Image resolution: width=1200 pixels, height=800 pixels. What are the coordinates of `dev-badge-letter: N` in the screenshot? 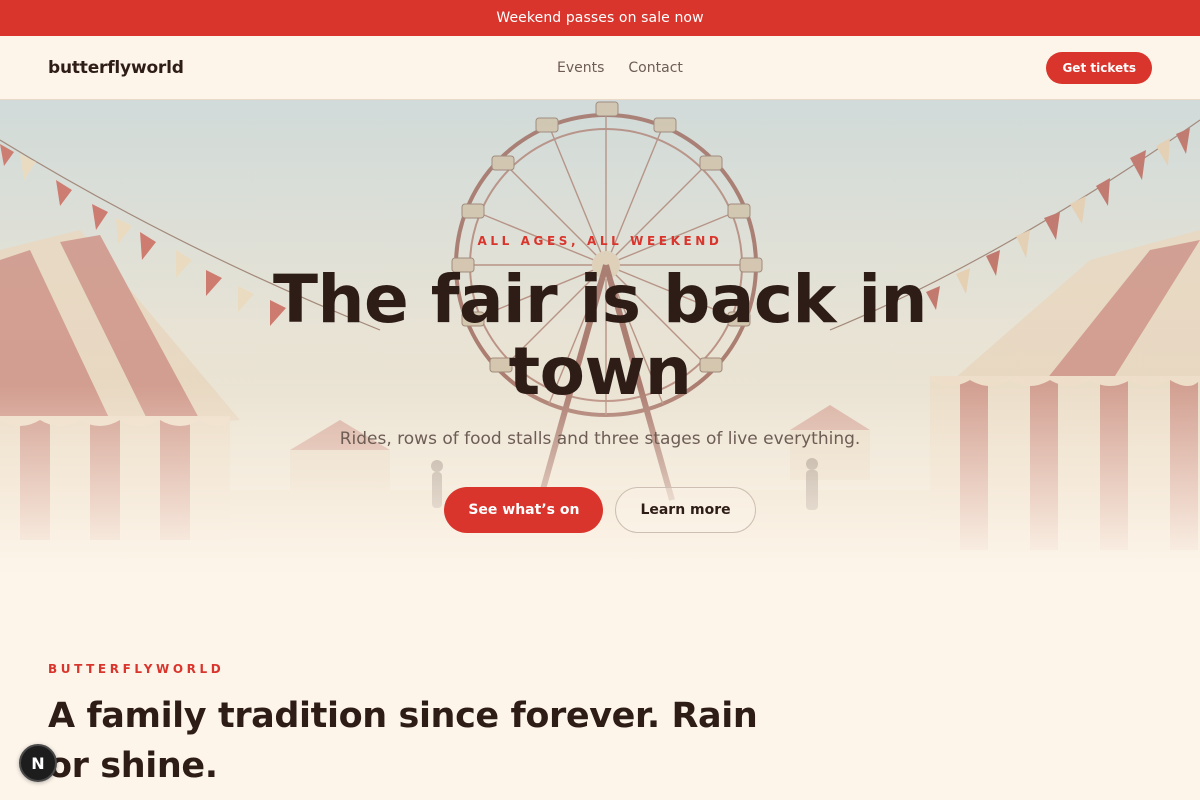 It's located at (38, 763).